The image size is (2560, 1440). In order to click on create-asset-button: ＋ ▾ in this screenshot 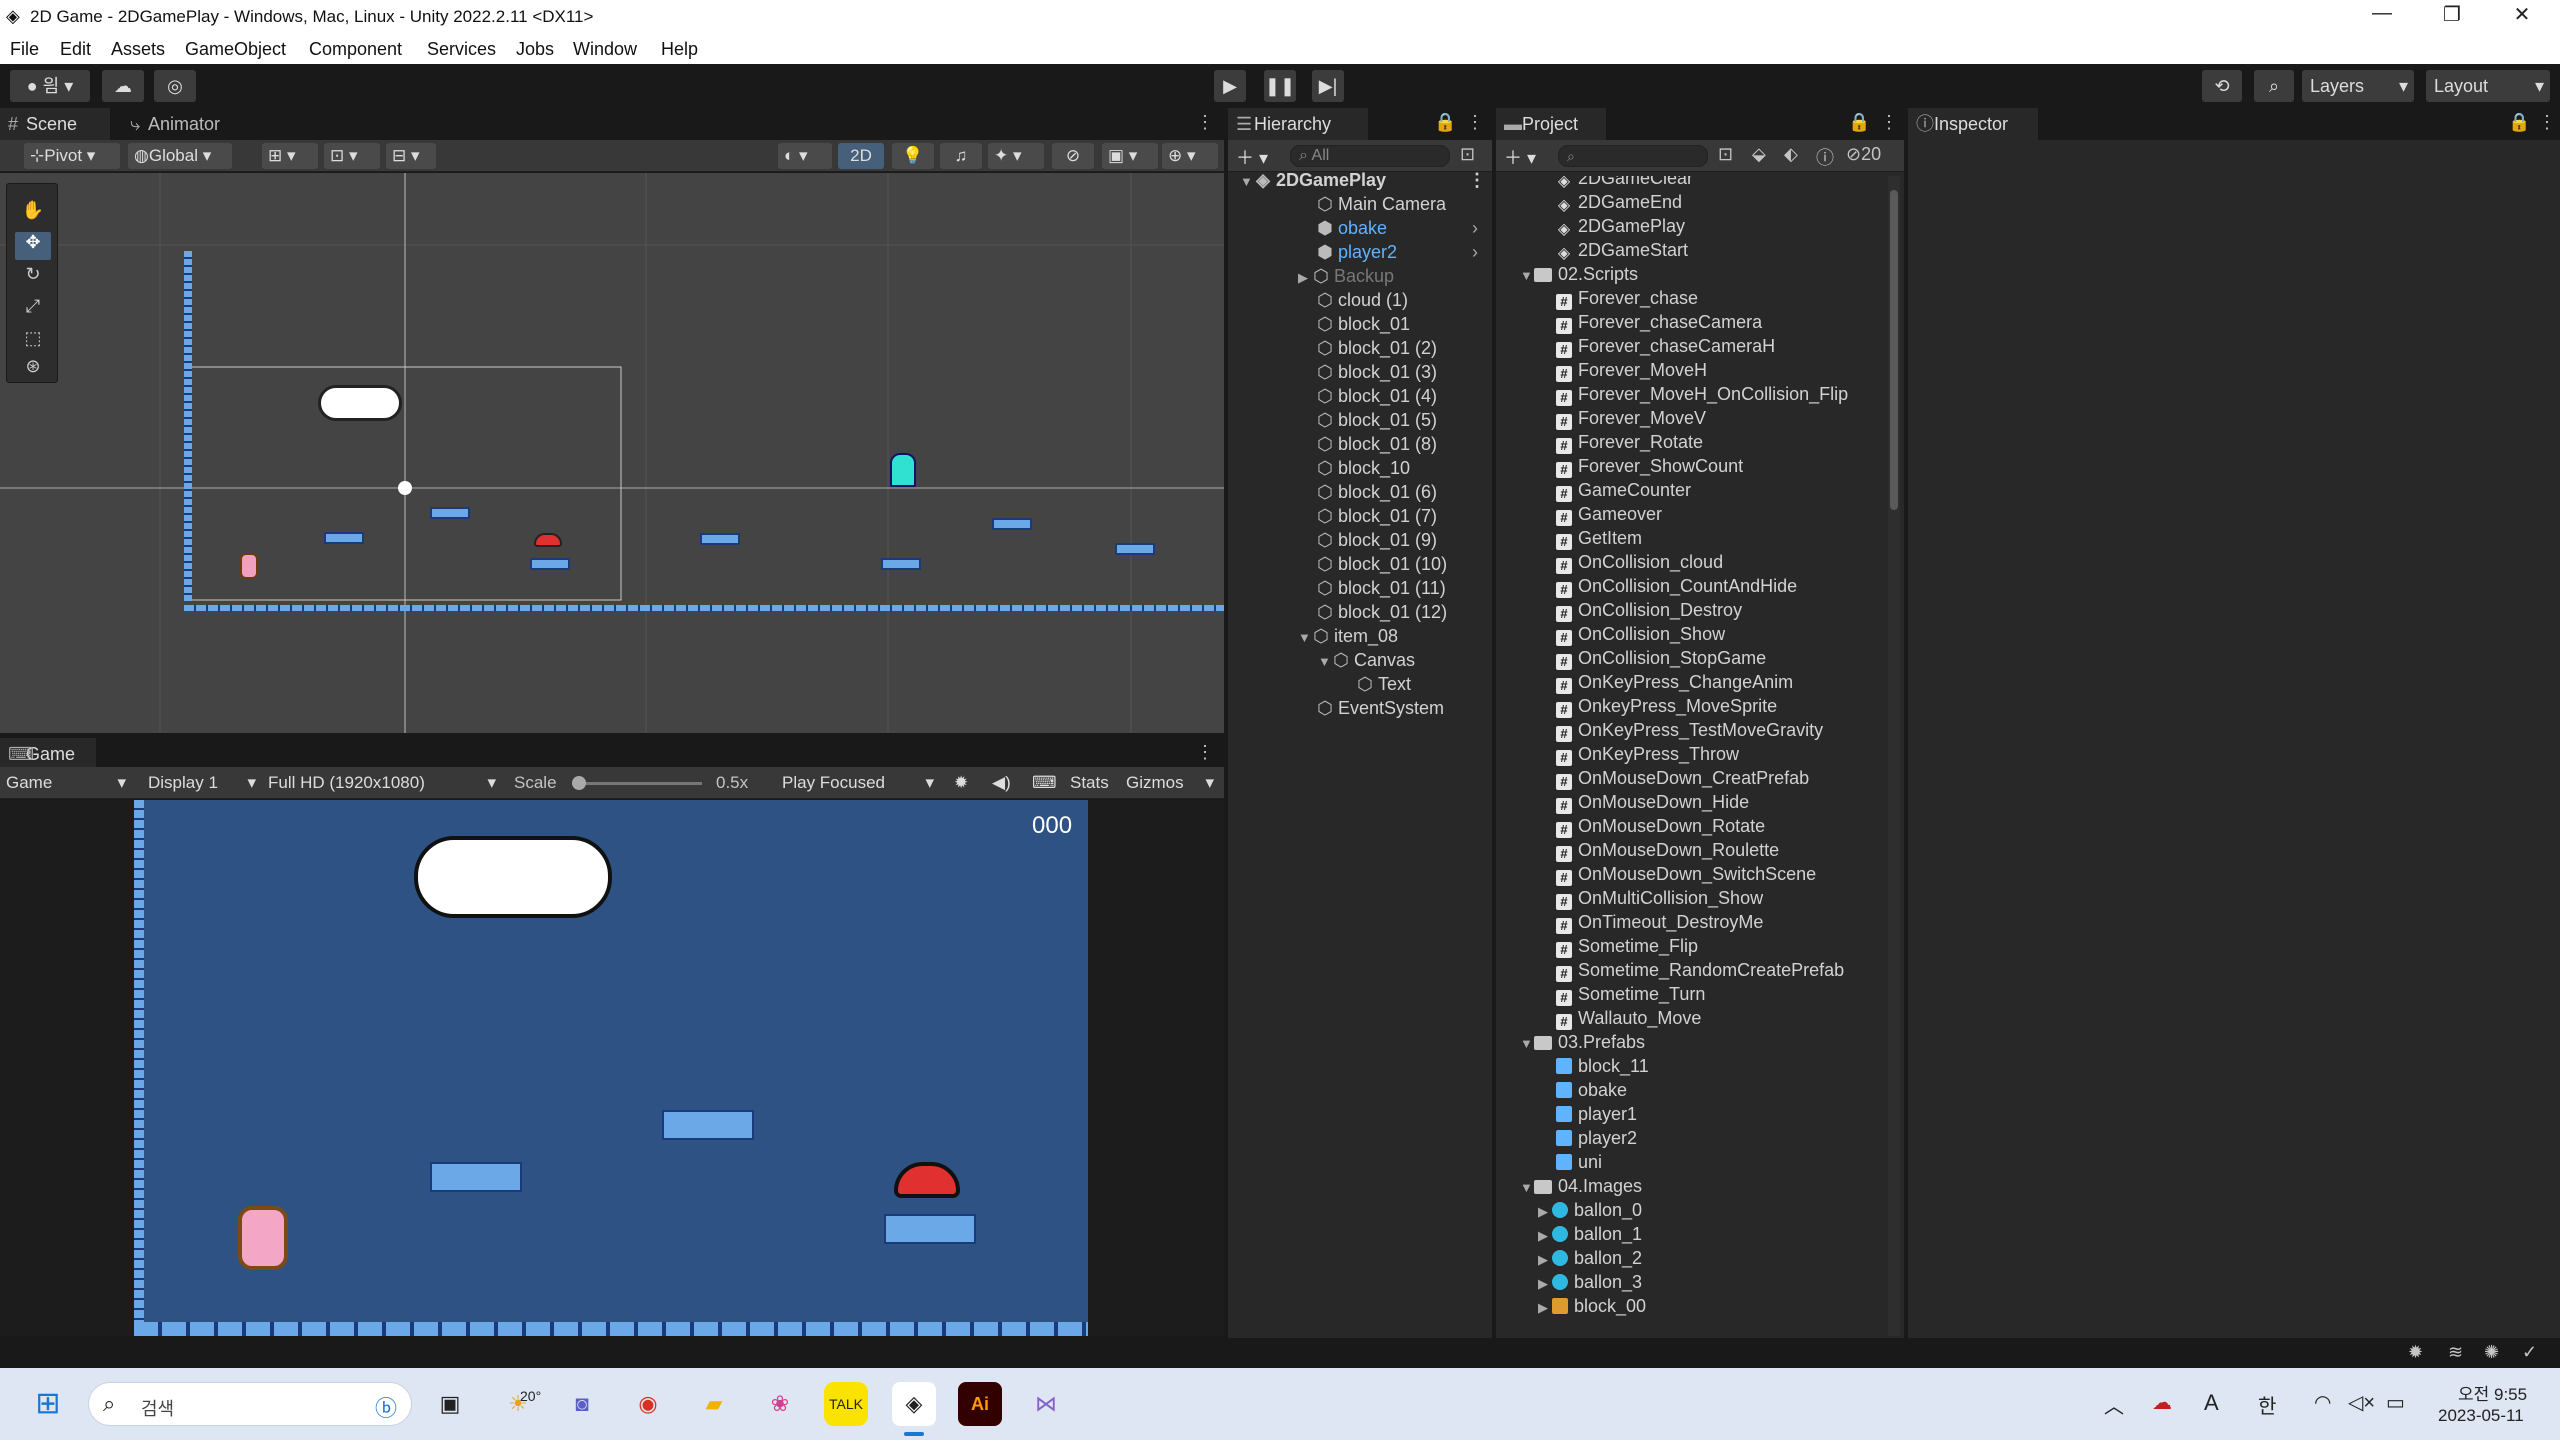, I will do `click(1520, 157)`.